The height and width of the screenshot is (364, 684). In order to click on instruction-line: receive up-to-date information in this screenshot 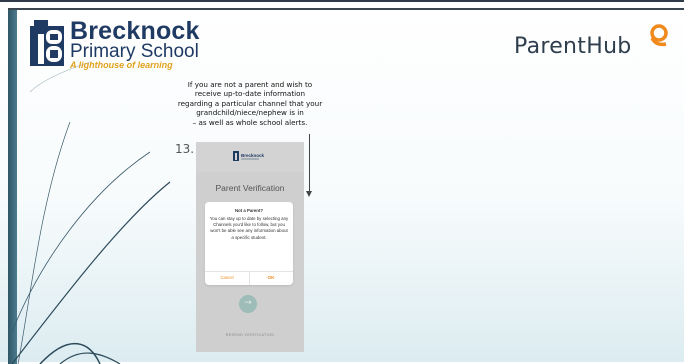, I will do `click(250, 94)`.